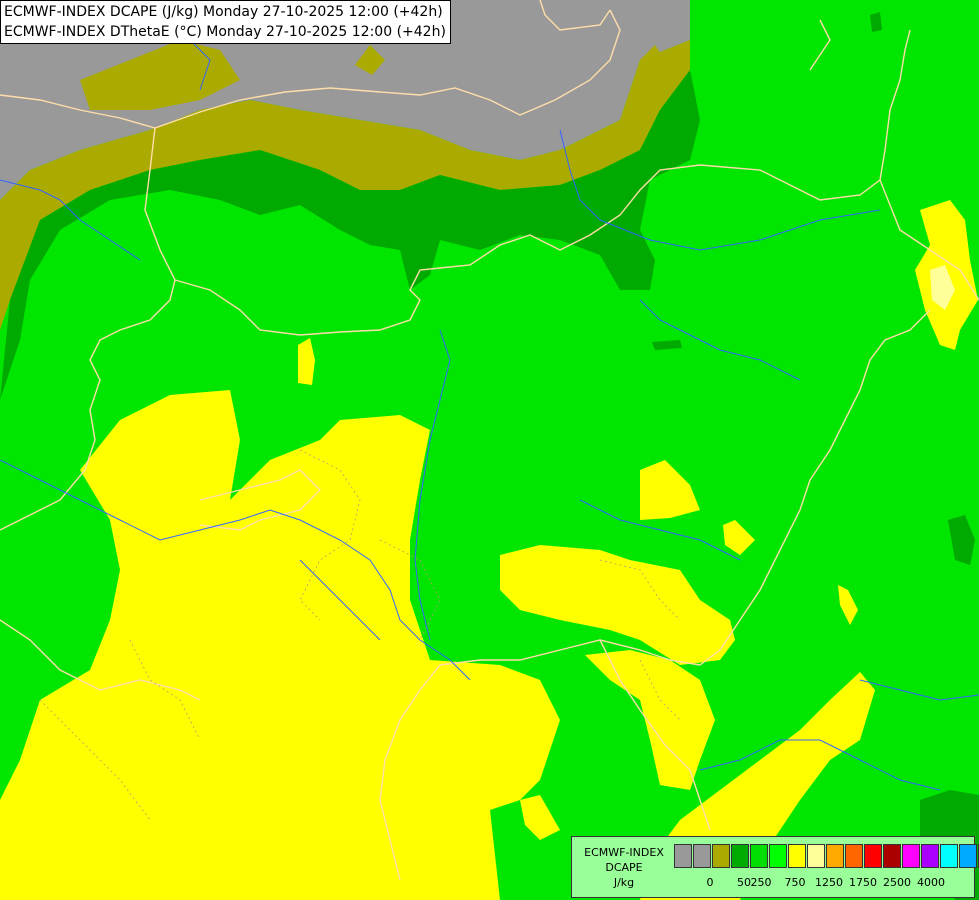 The height and width of the screenshot is (900, 979). Describe the element at coordinates (624, 852) in the screenshot. I see `legend-title-model: ECMWF-INDEX` at that location.